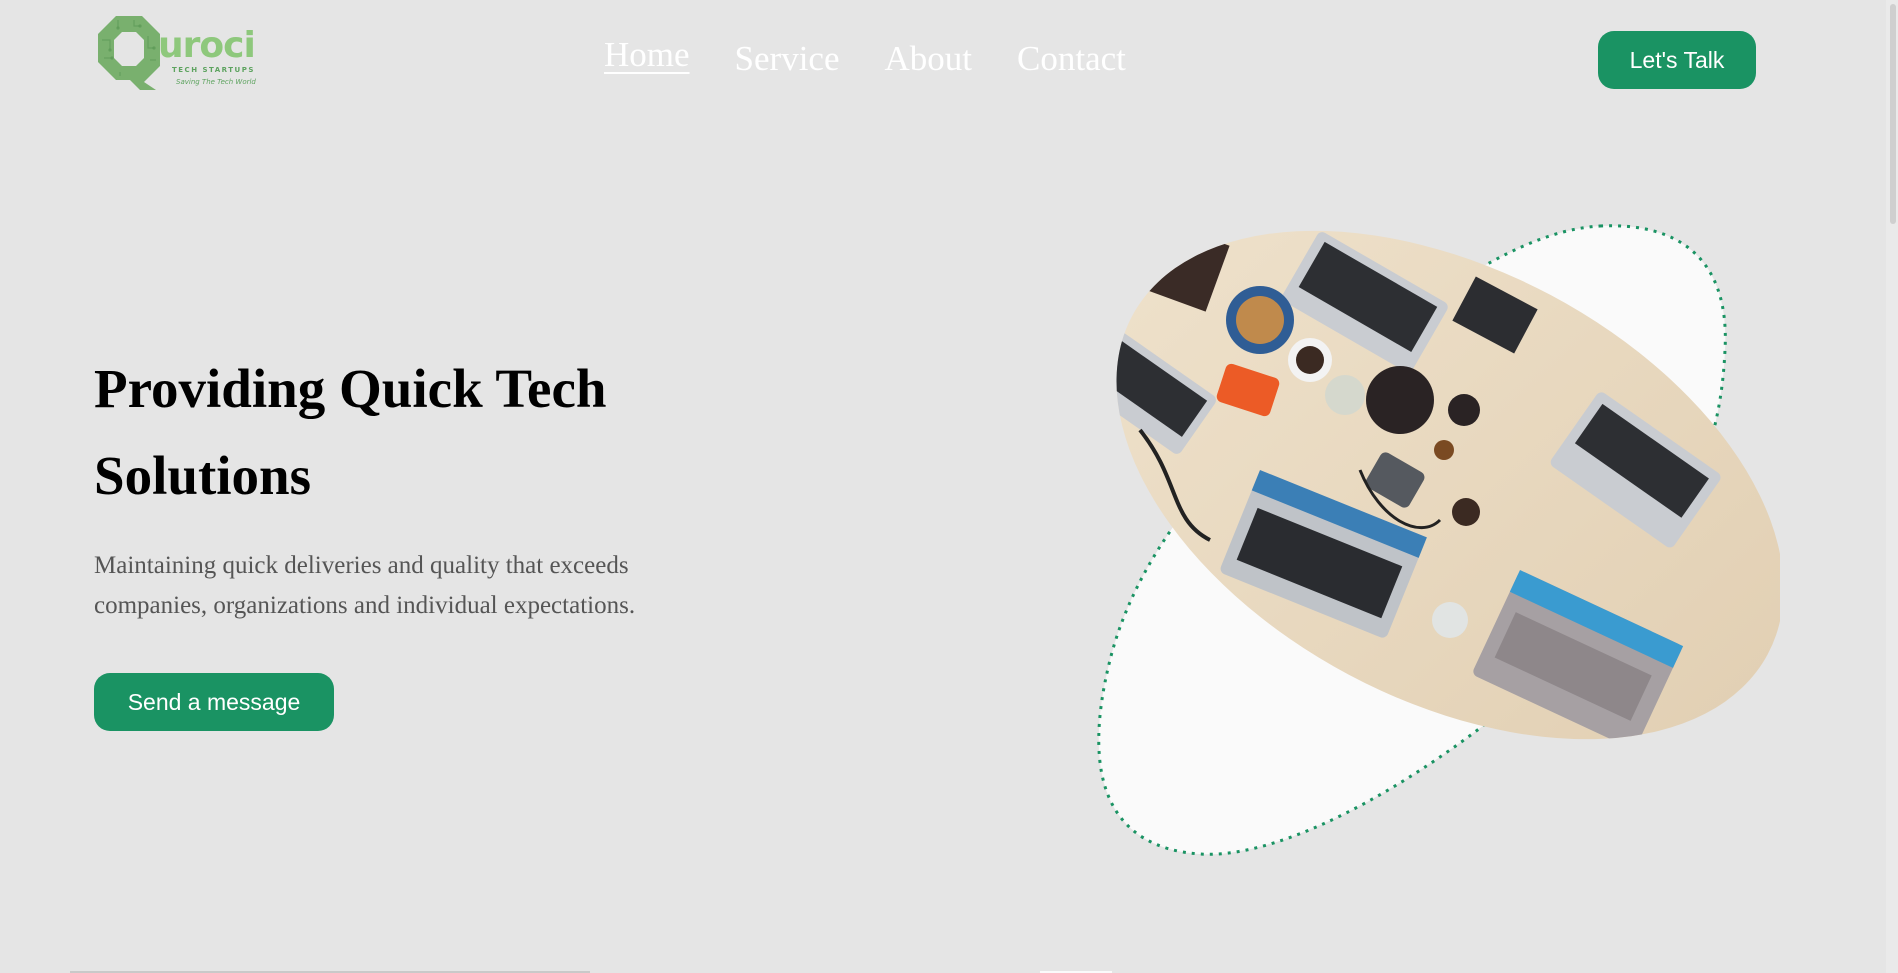 This screenshot has height=973, width=1898. I want to click on send-message-button: Send a message, so click(214, 702).